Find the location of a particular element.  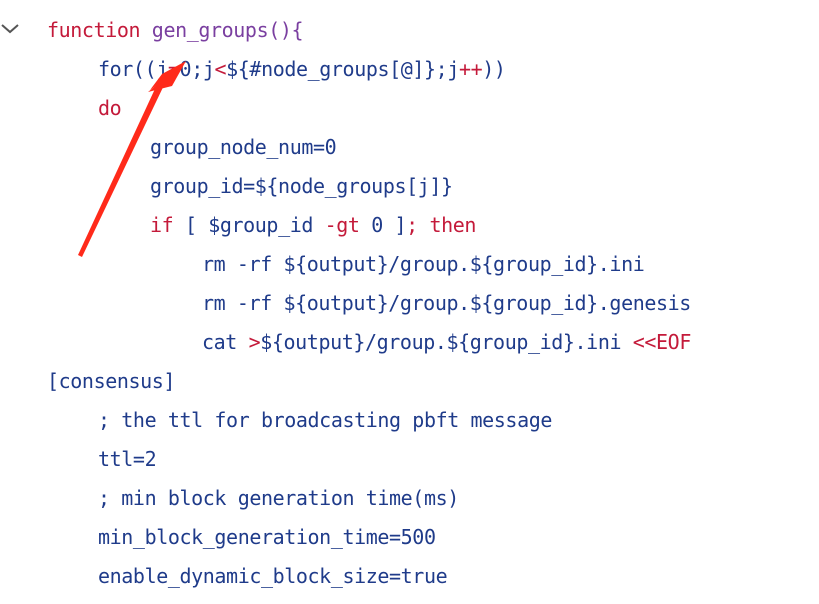

cat-command: cat is located at coordinates (225, 342).